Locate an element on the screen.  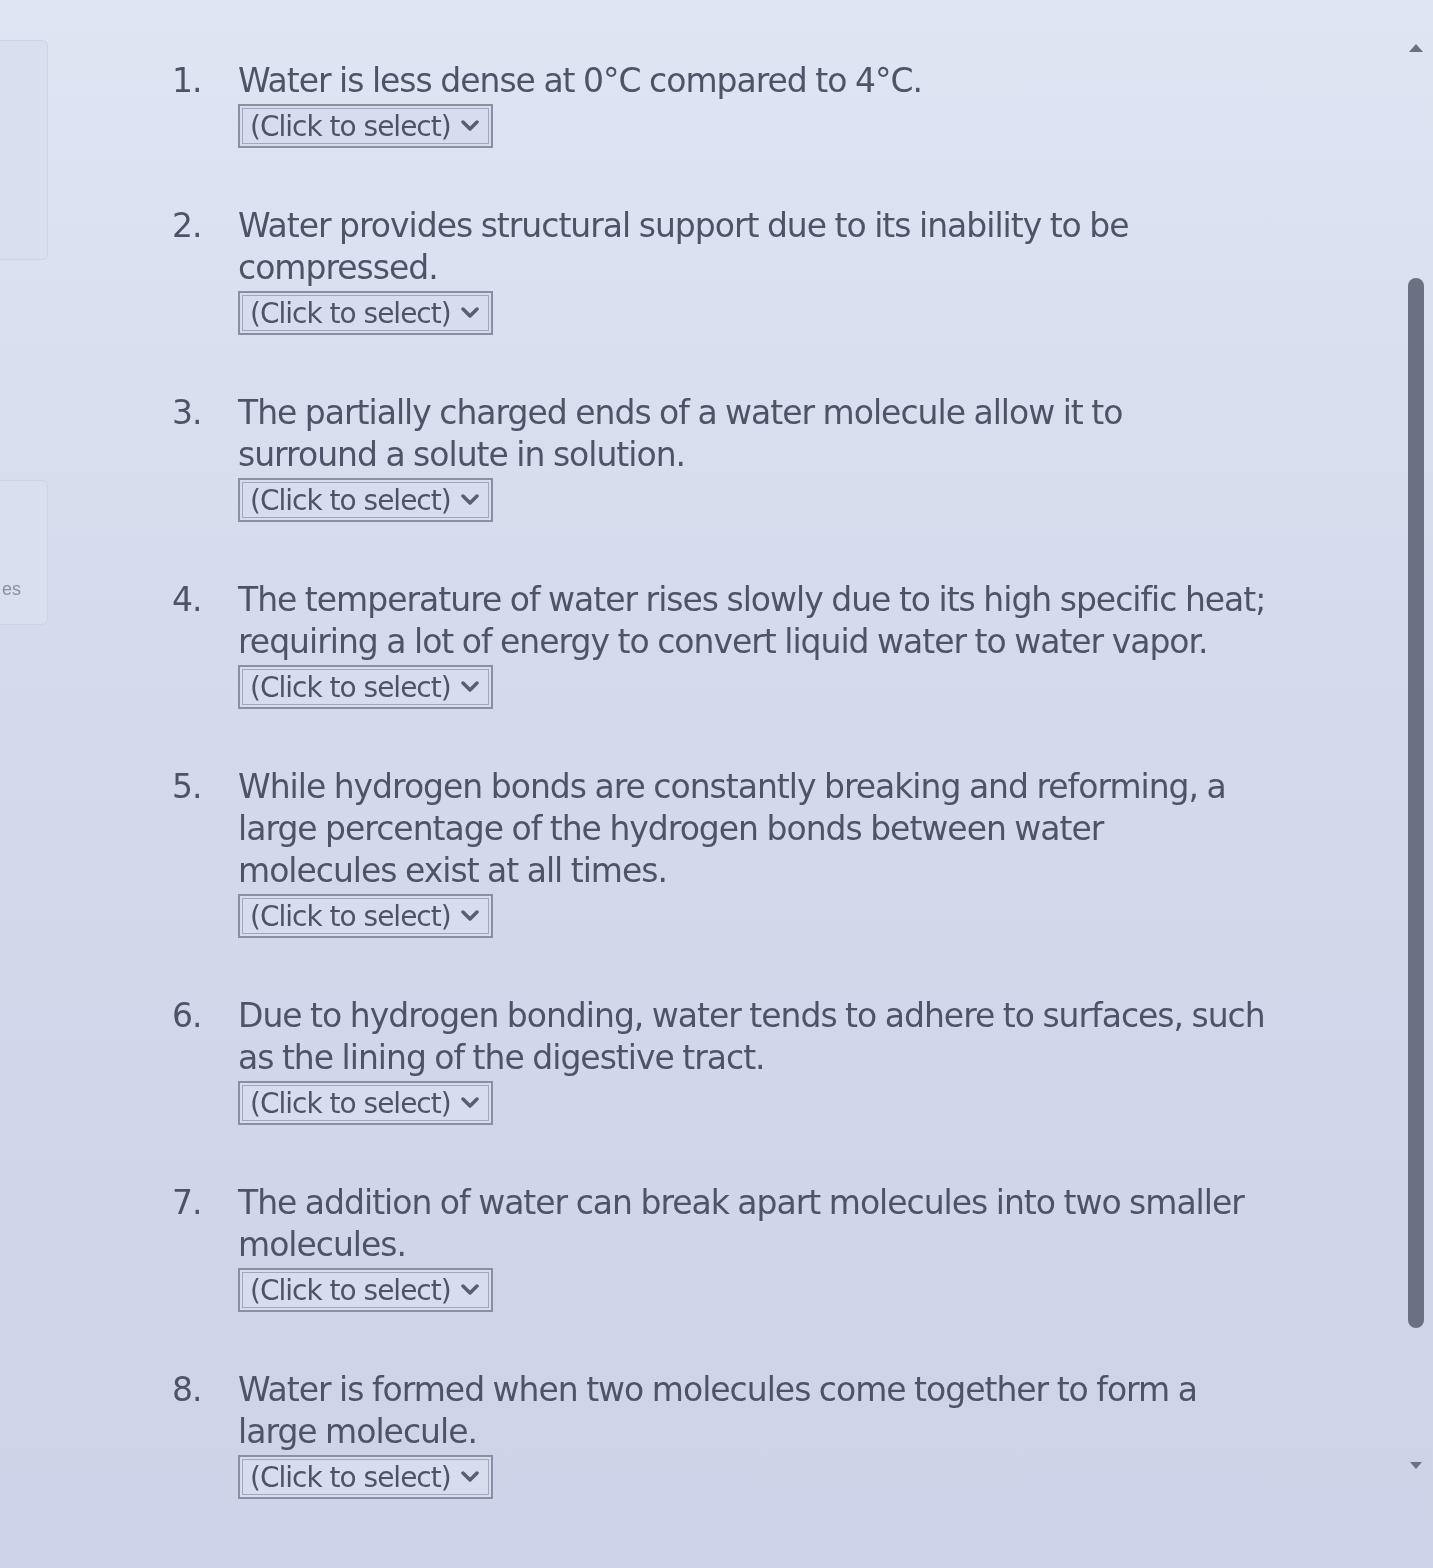
question-text: Water is less dense at 0°C compared to 4°C. is located at coordinates (580, 81).